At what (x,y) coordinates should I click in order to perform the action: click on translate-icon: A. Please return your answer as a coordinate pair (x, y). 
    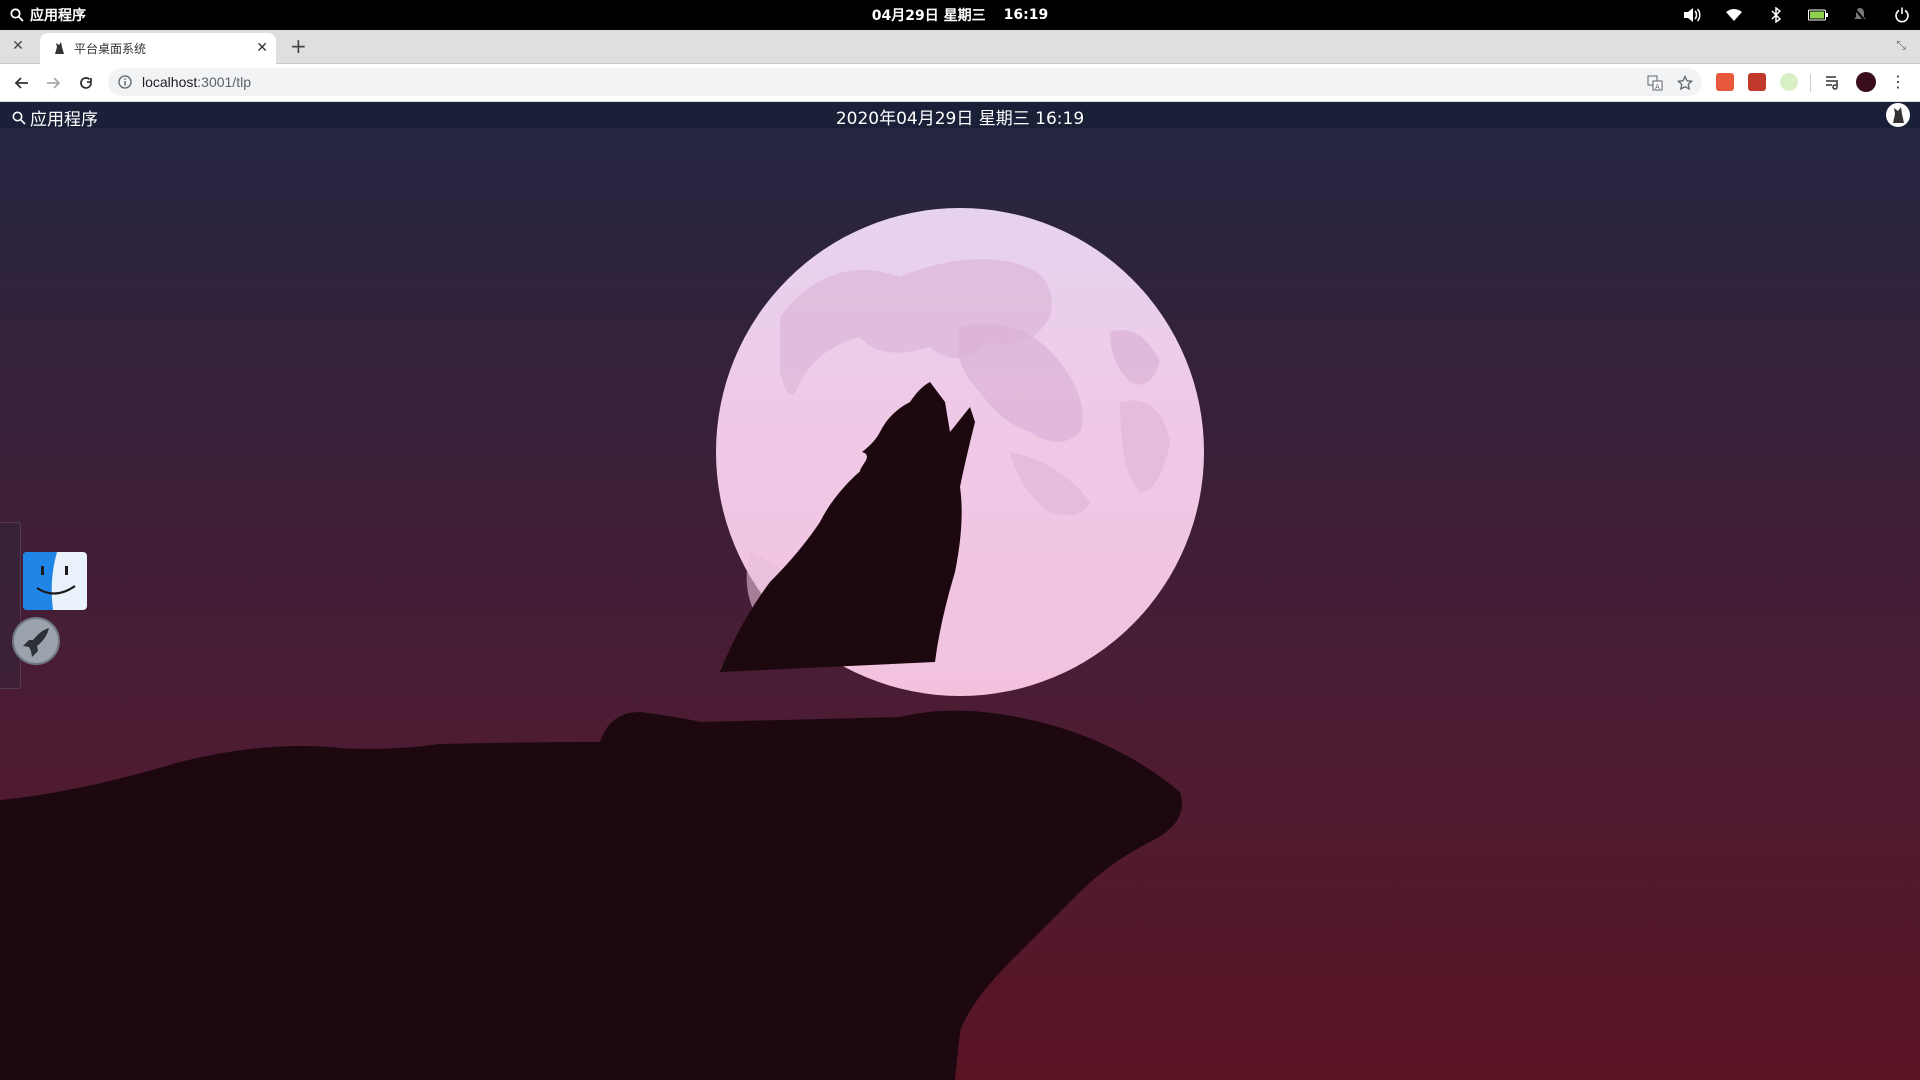
    Looking at the image, I should click on (1655, 83).